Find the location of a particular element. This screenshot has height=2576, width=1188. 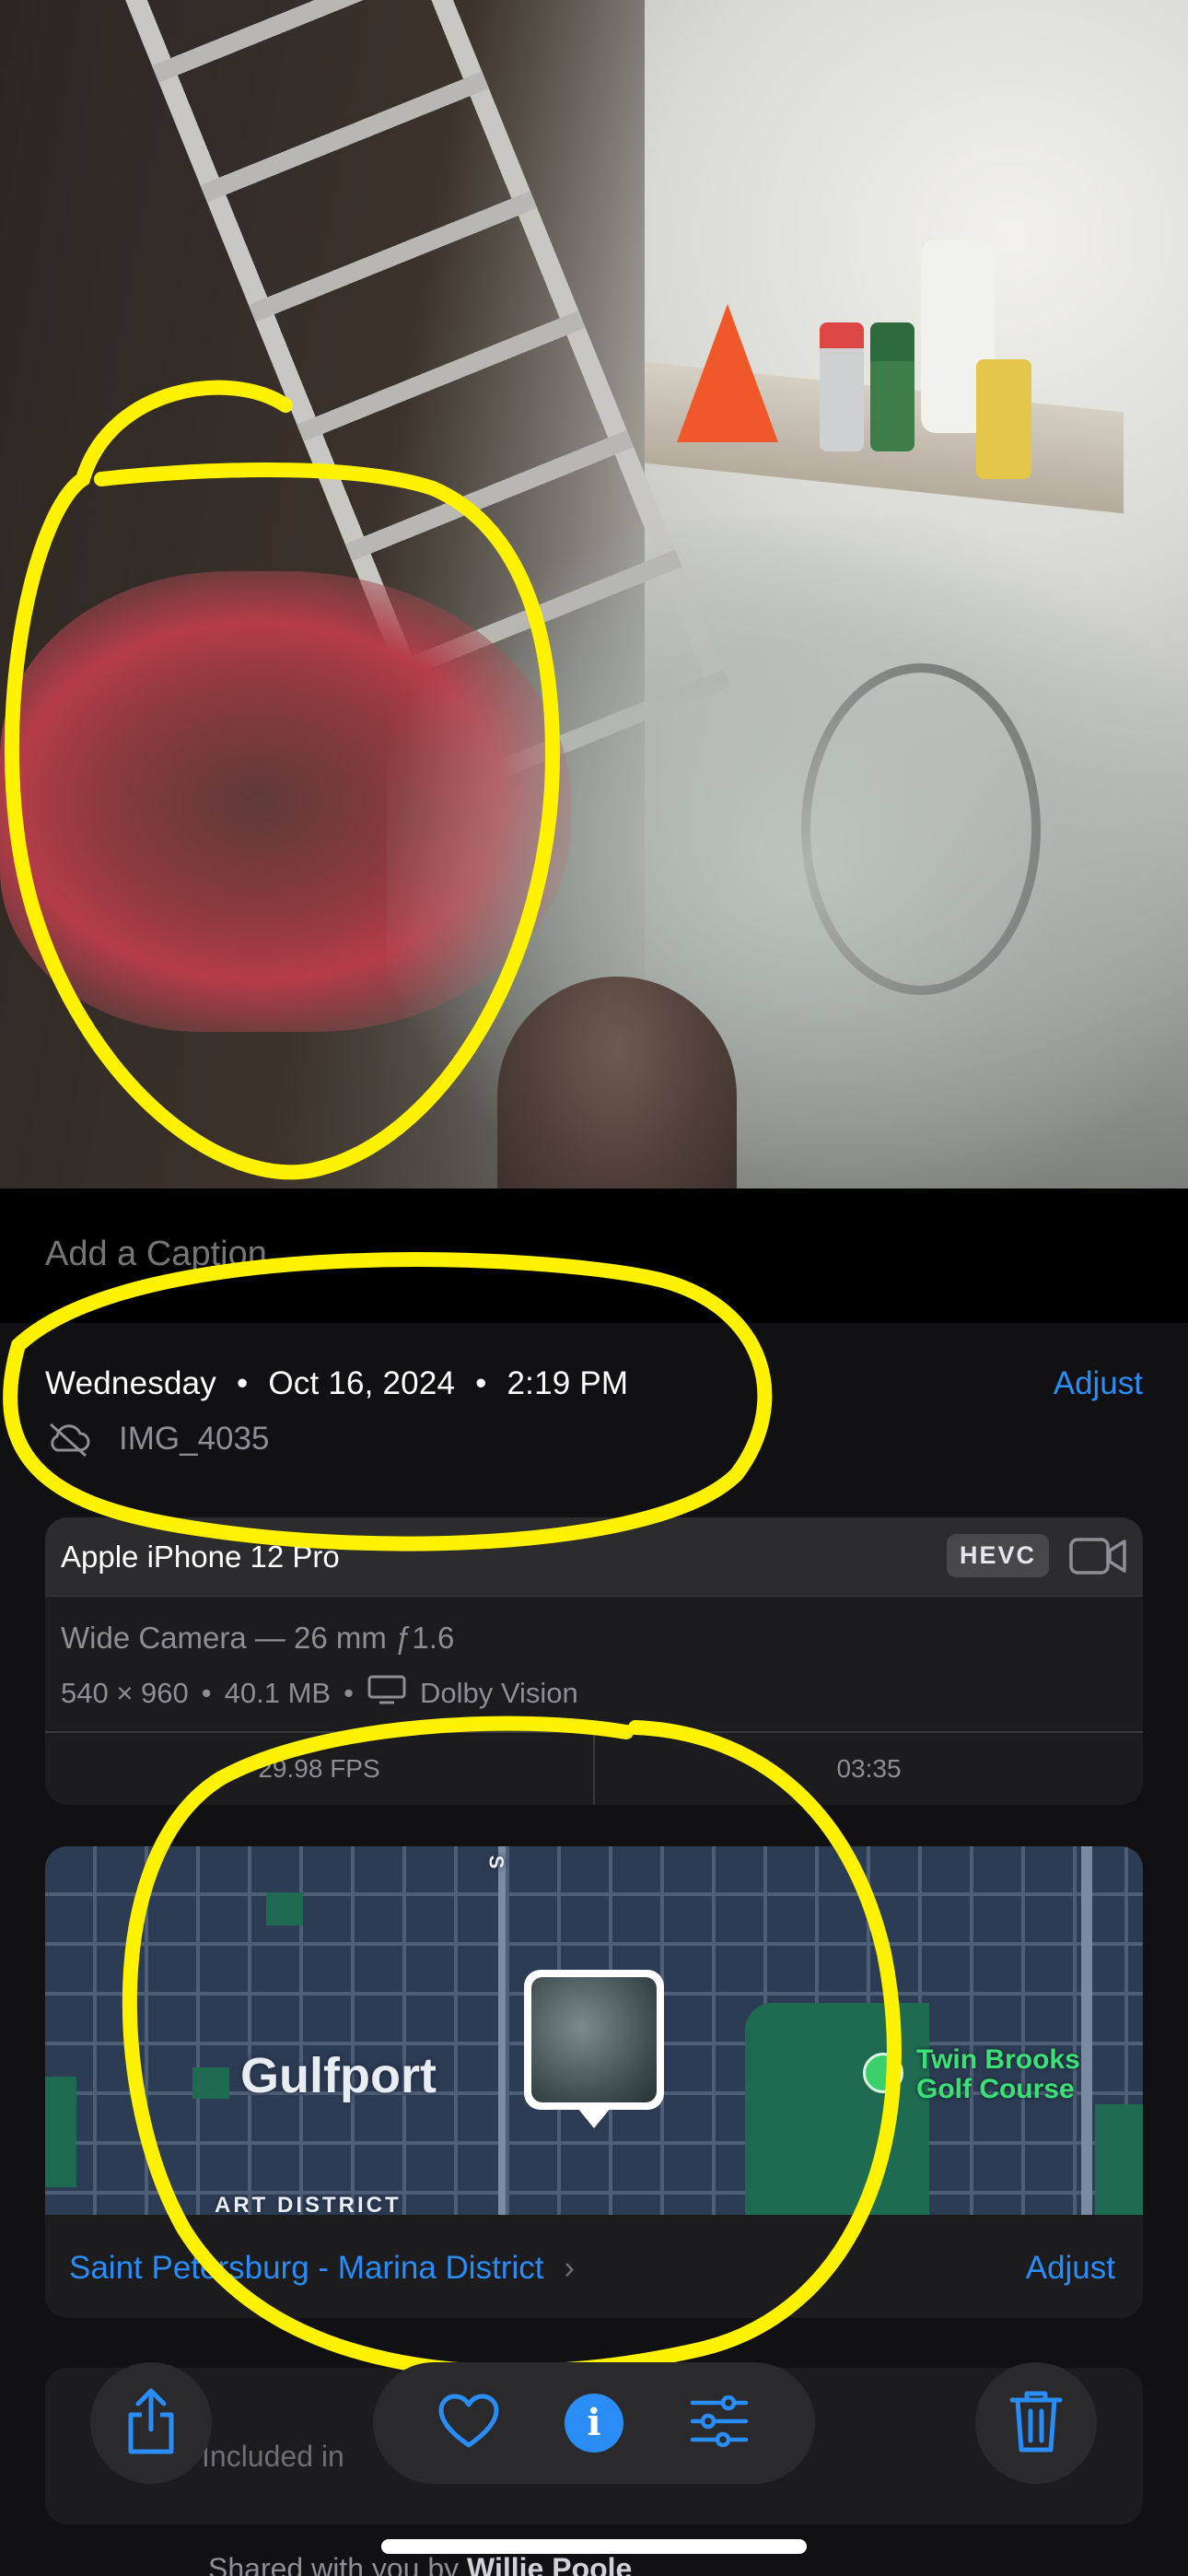

date-time-line: Wednesday • Oct 16, 2024 • 2:19 PM is located at coordinates (336, 1383).